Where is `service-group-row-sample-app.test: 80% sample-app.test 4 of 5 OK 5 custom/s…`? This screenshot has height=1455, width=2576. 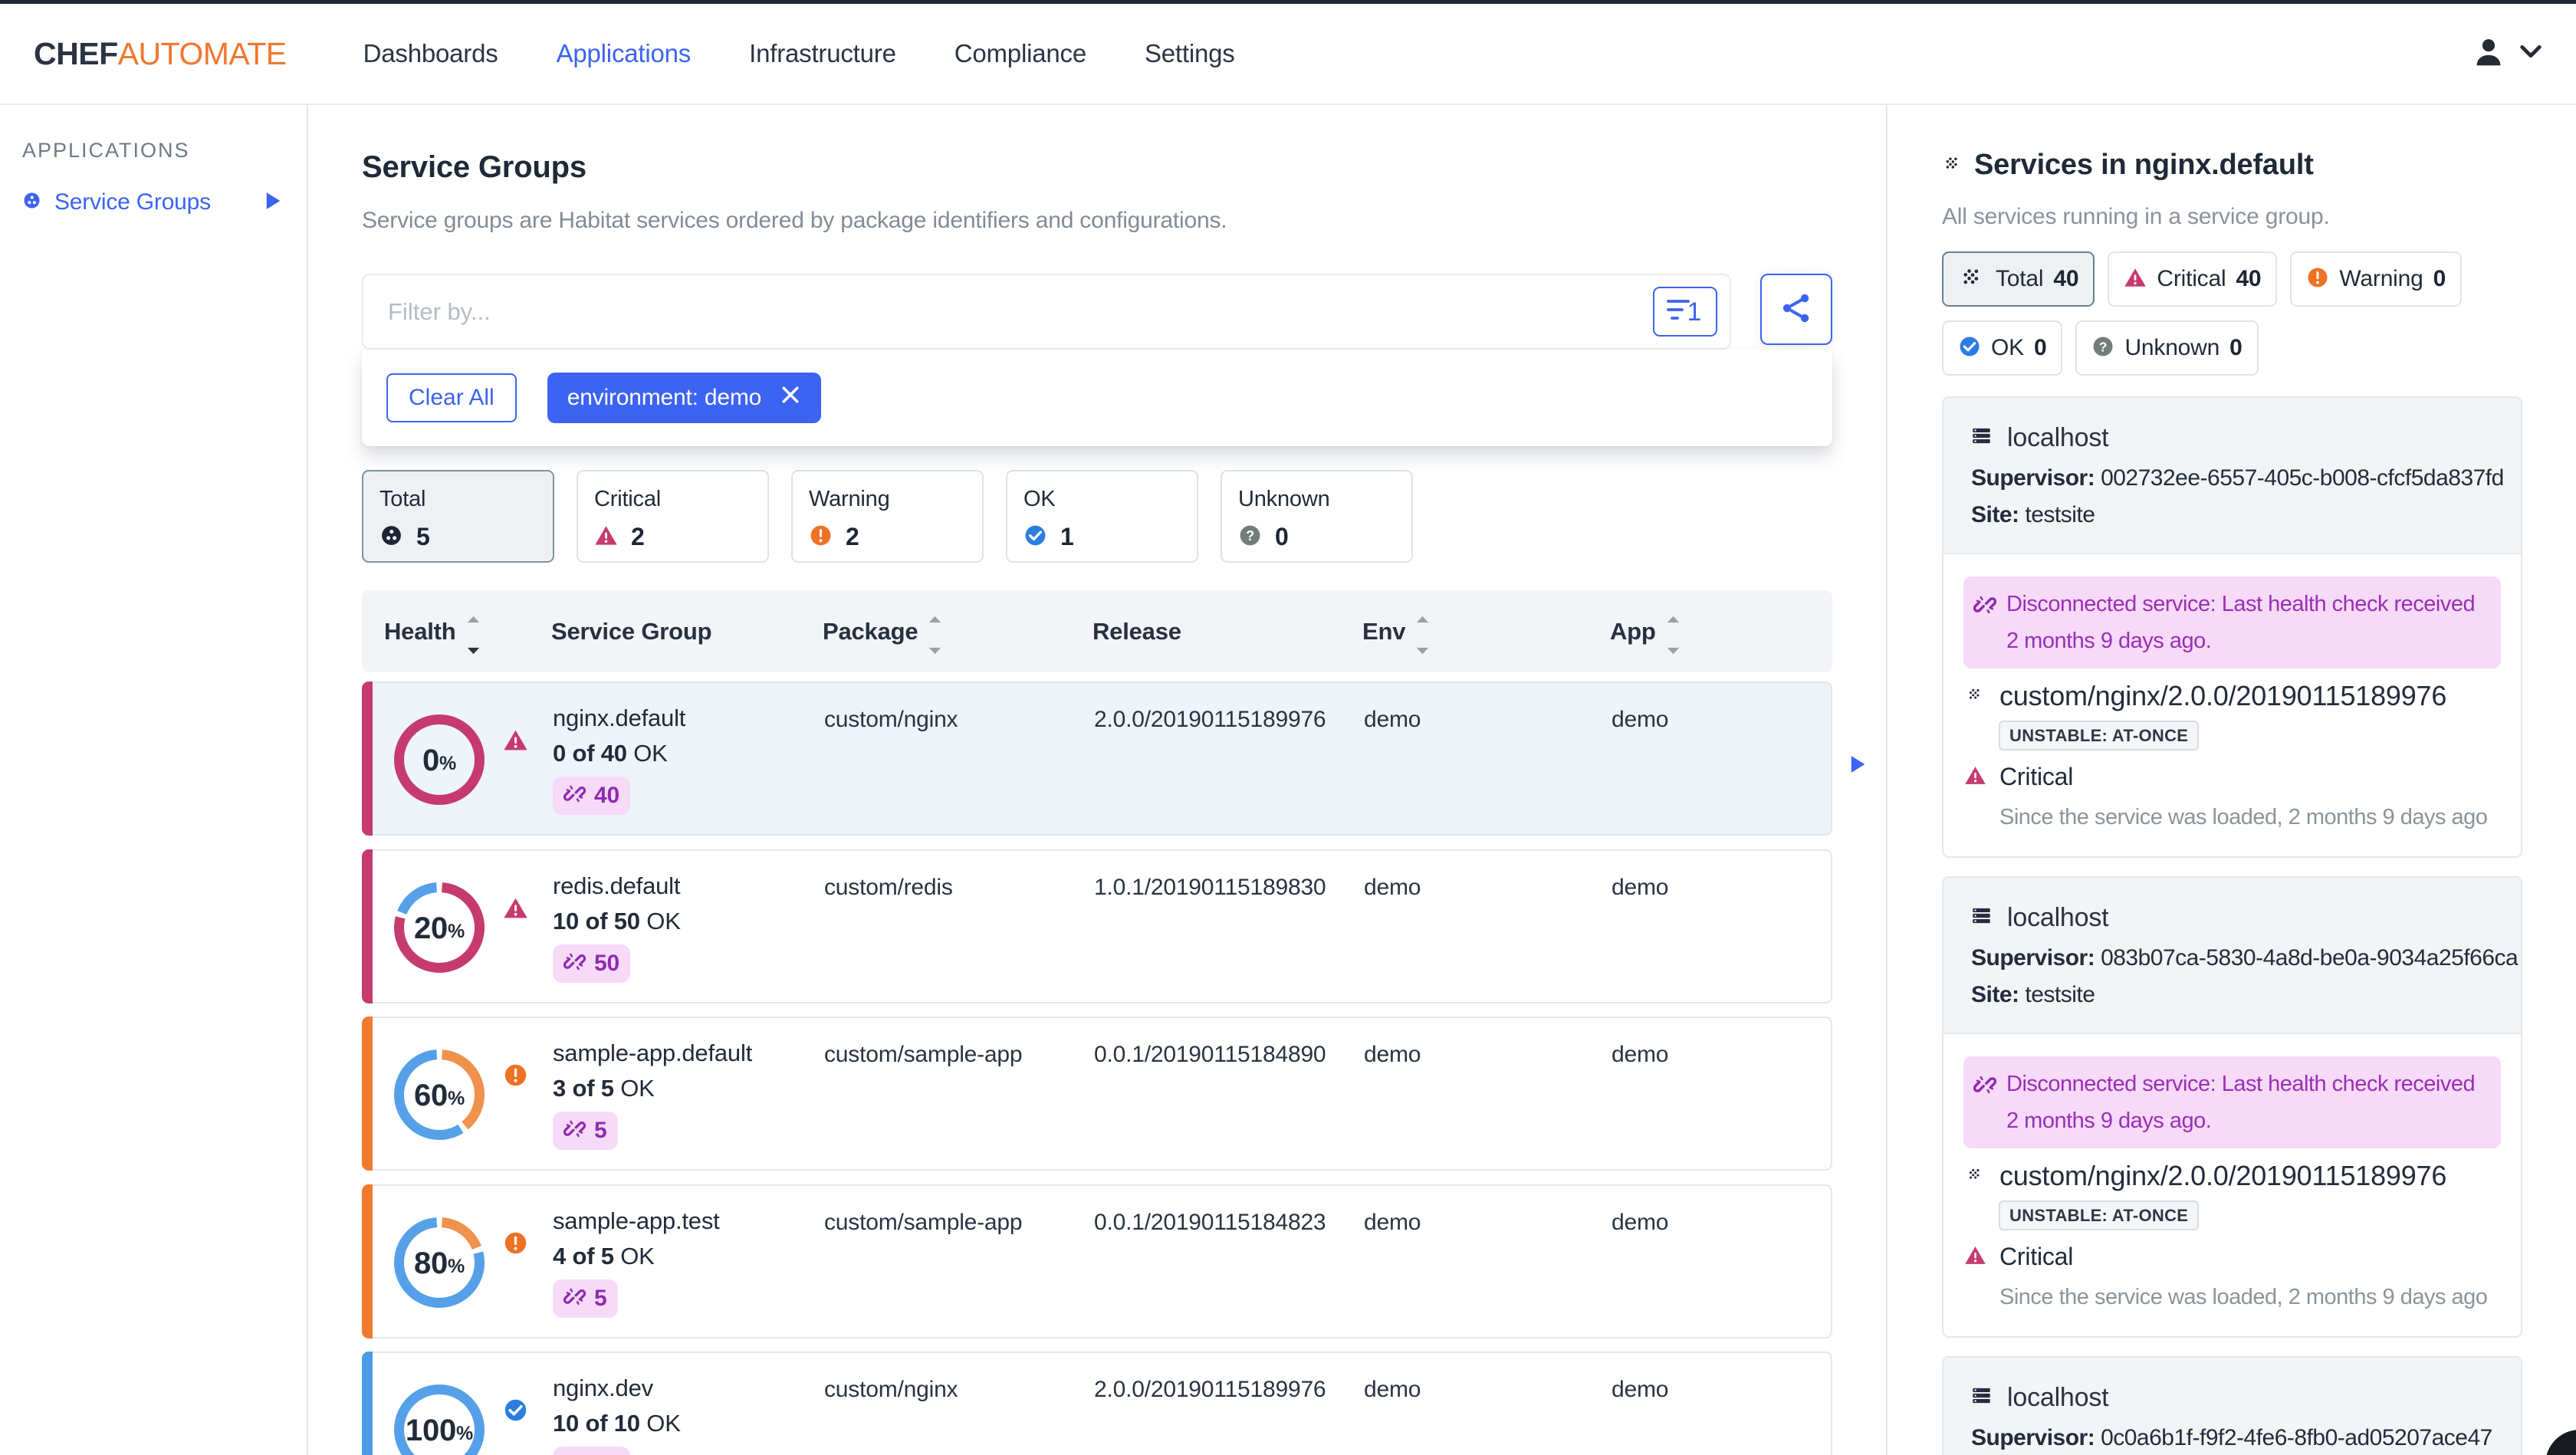
service-group-row-sample-app.test: 80% sample-app.test 4 of 5 OK 5 custom/s… is located at coordinates (1097, 1261).